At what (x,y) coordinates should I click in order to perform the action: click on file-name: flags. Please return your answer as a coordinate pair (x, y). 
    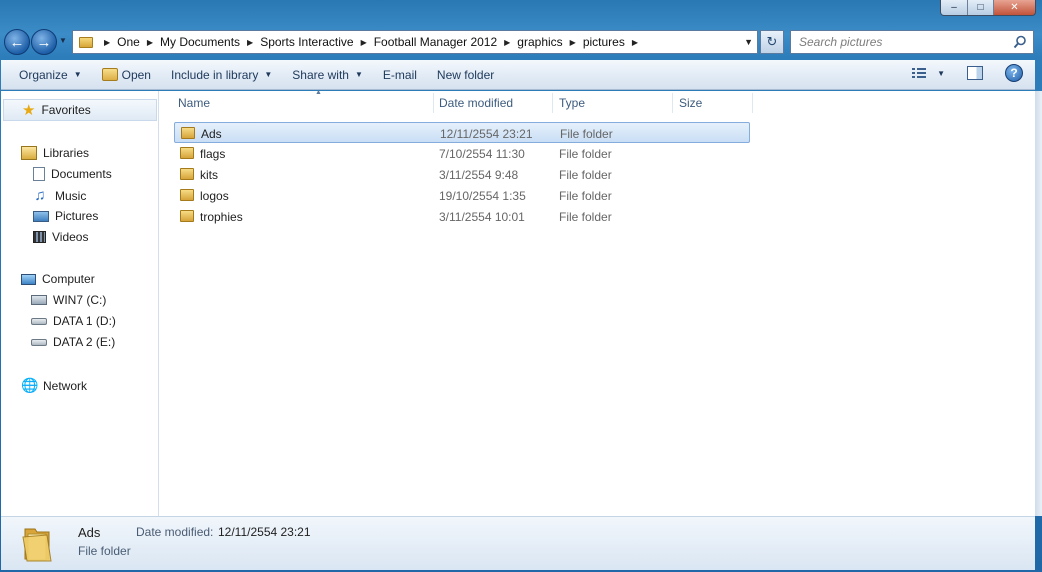
    Looking at the image, I should click on (213, 154).